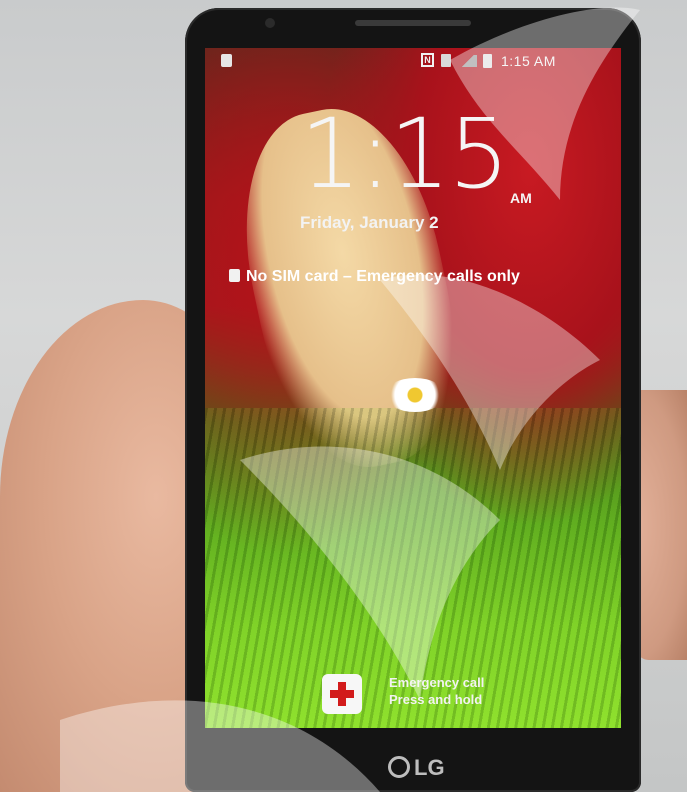 The image size is (687, 792). What do you see at coordinates (270, 23) in the screenshot?
I see `front-camera` at bounding box center [270, 23].